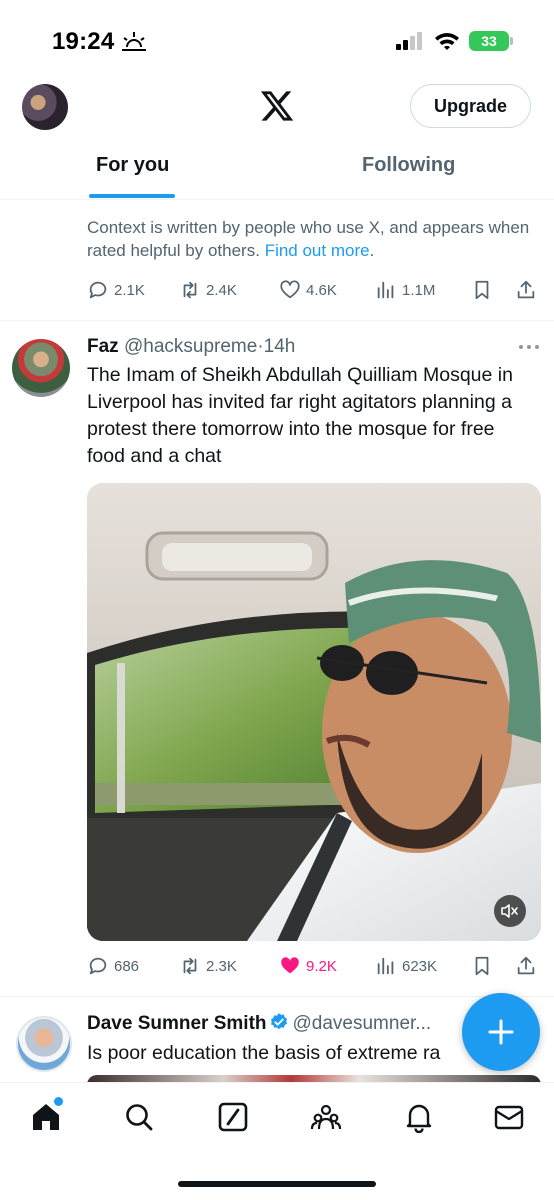 This screenshot has height=1200, width=554. Describe the element at coordinates (419, 290) in the screenshot. I see `views-count: 1.1M` at that location.